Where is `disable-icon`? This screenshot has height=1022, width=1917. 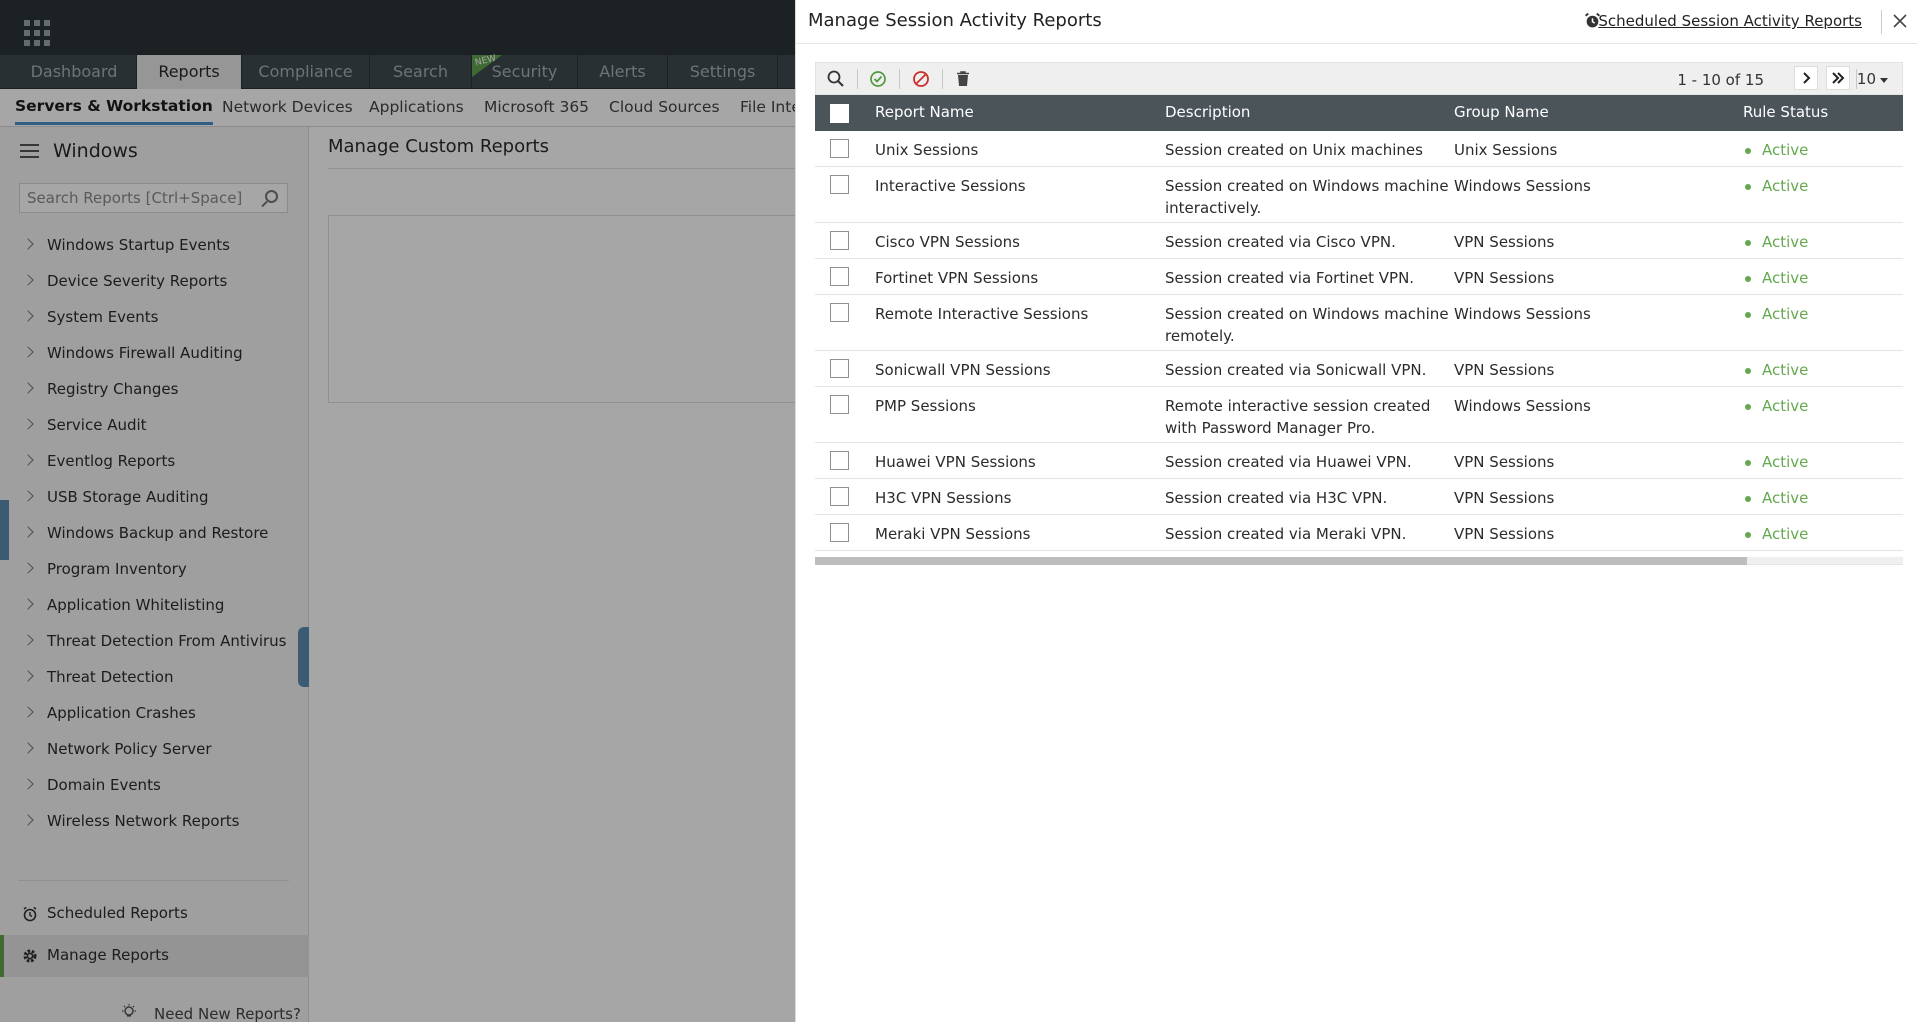
disable-icon is located at coordinates (921, 79).